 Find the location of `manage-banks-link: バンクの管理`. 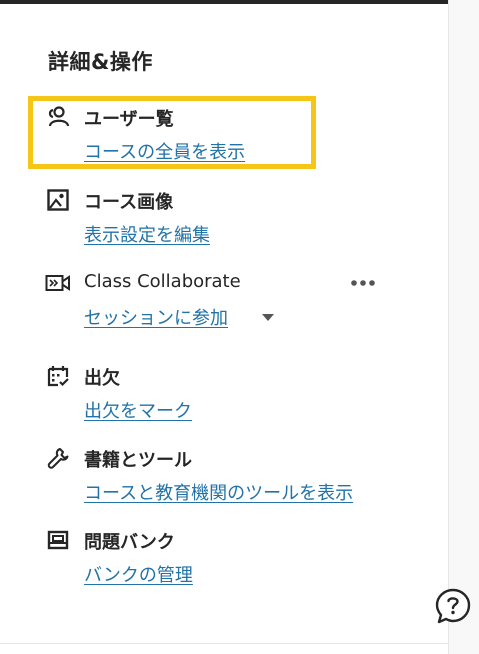

manage-banks-link: バンクの管理 is located at coordinates (138, 574).